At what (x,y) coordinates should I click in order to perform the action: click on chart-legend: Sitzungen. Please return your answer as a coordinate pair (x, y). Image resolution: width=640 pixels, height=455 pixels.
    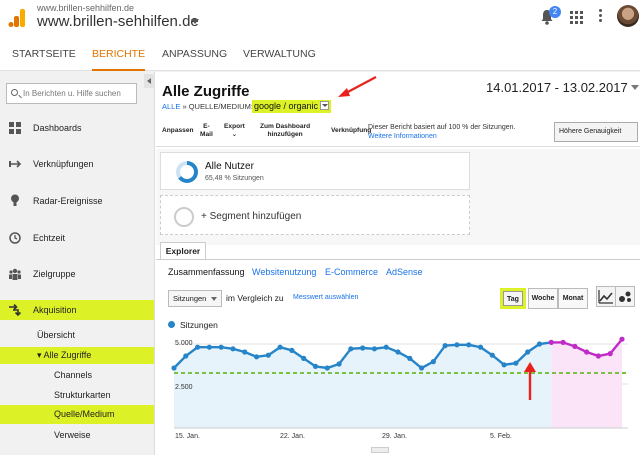
    Looking at the image, I should click on (193, 325).